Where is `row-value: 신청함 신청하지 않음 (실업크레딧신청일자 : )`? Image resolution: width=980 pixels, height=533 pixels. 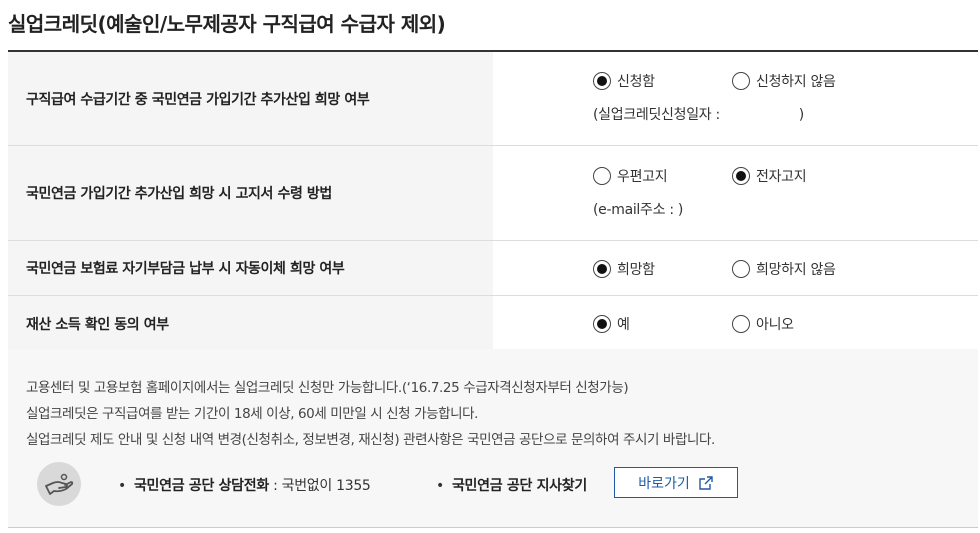
row-value: 신청함 신청하지 않음 (실업크레딧신청일자 : ) is located at coordinates (735, 98).